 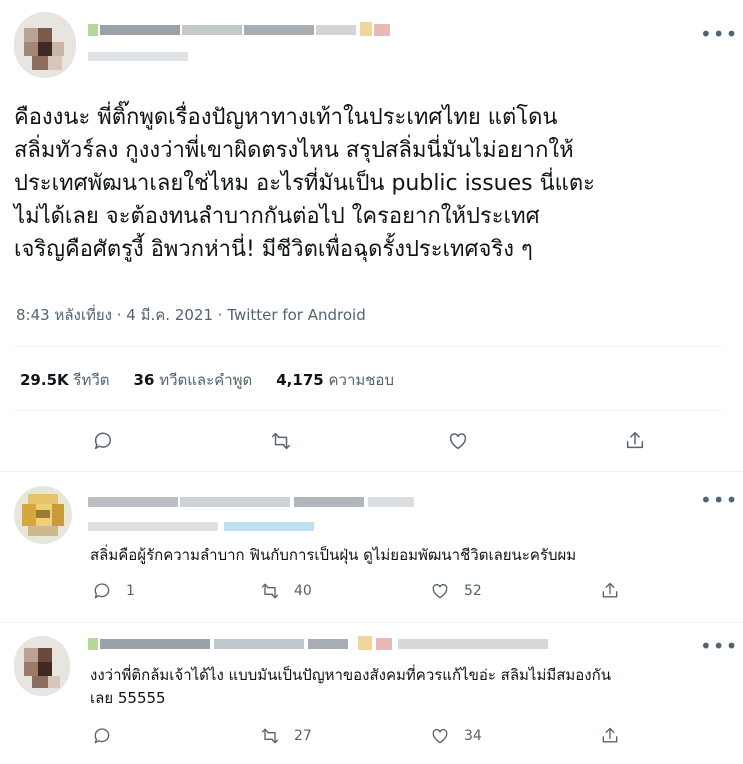 I want to click on retweet-count: 27, so click(x=303, y=736).